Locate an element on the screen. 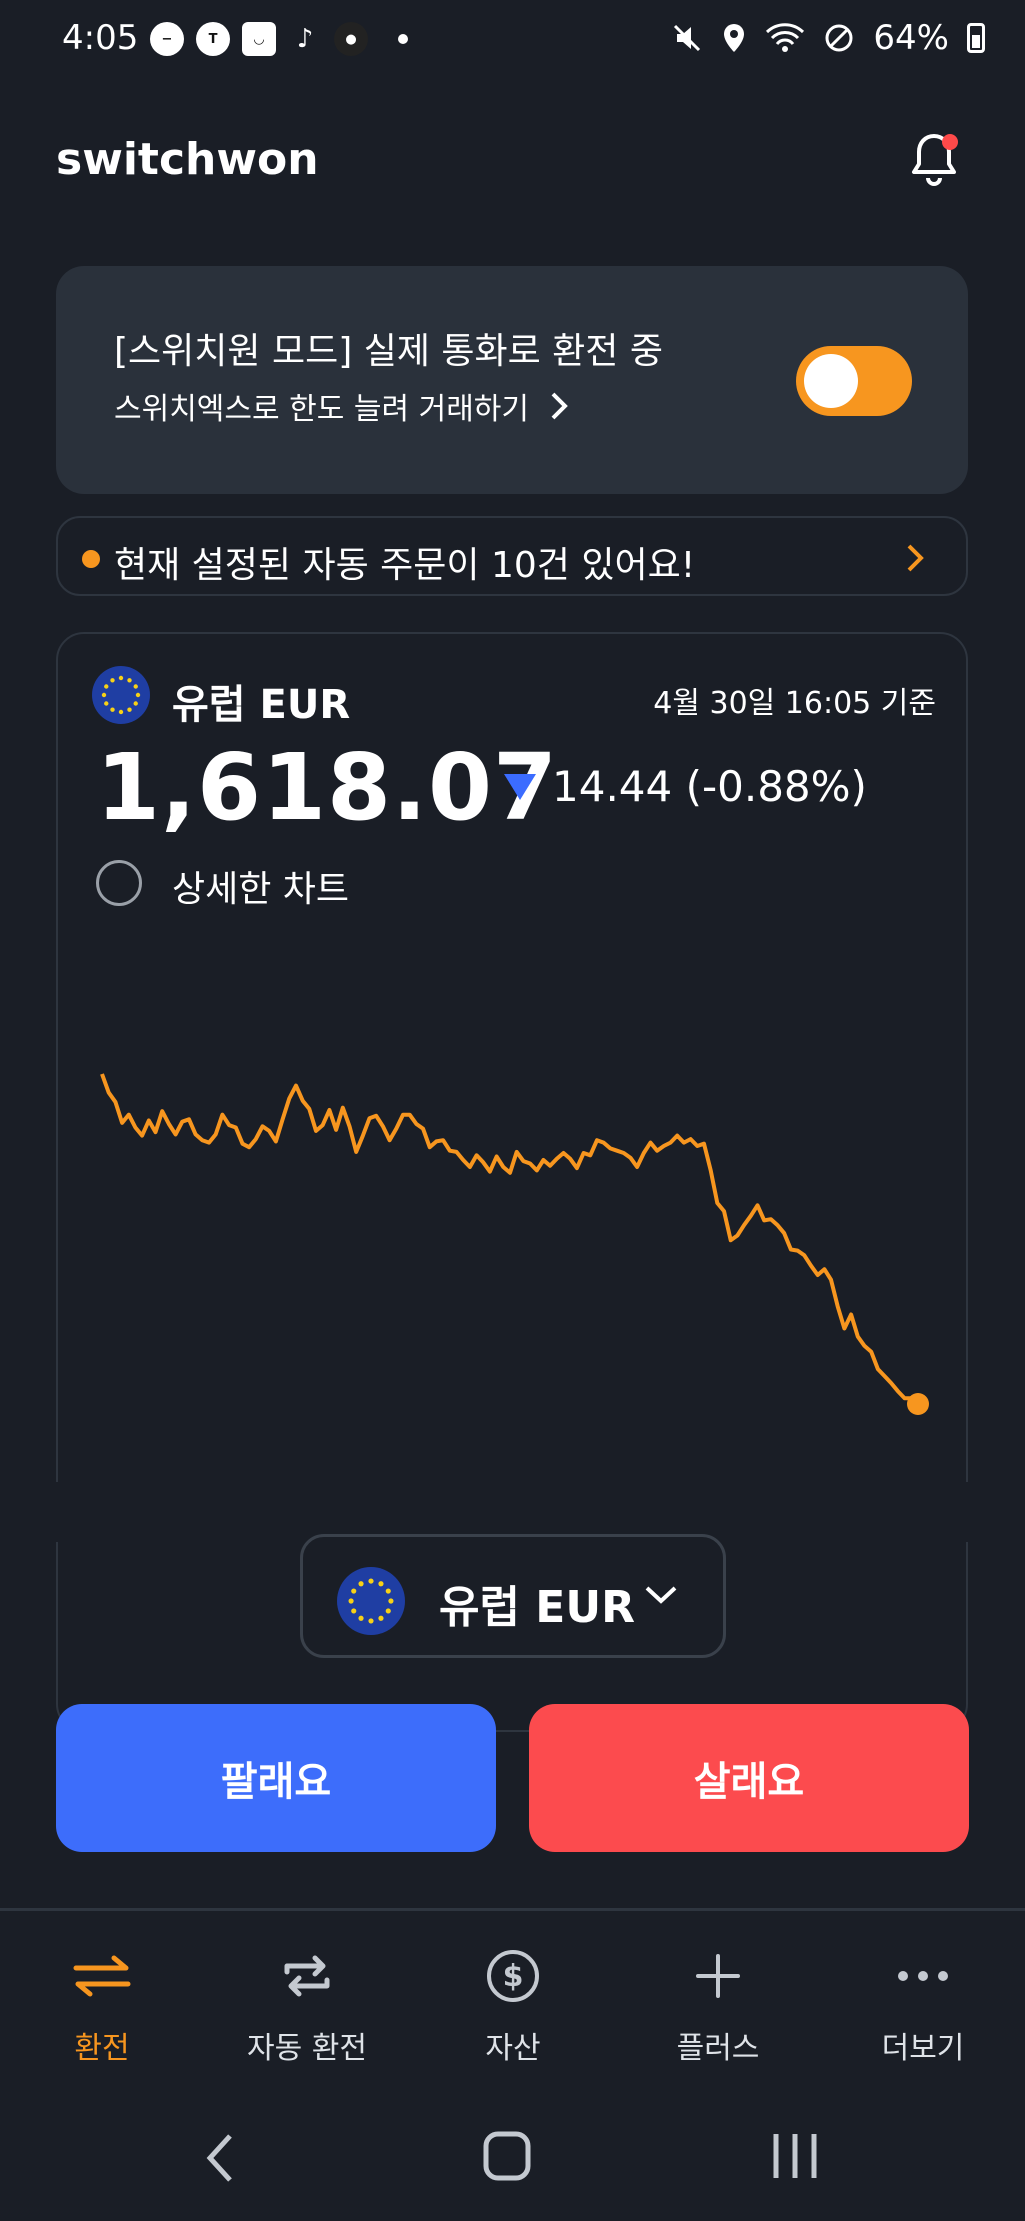 Image resolution: width=1025 pixels, height=2221 pixels. notification-icons: − T ◡ ♪ ● is located at coordinates (279, 39).